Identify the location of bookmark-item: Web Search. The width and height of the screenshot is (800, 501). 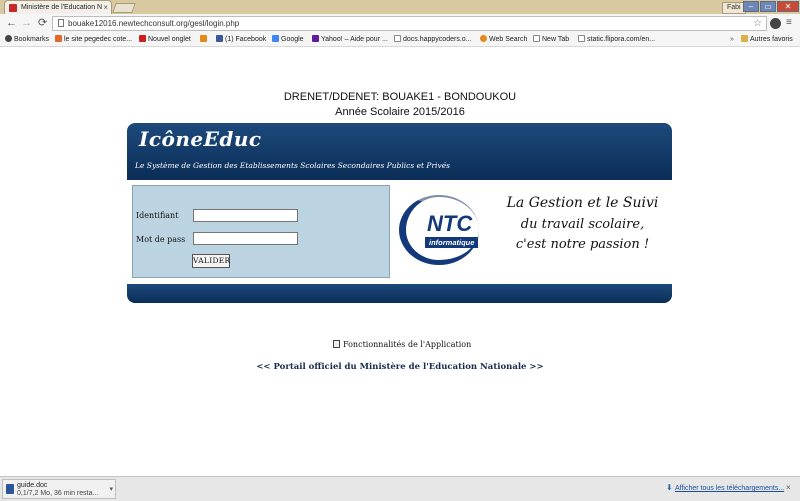
(503, 39).